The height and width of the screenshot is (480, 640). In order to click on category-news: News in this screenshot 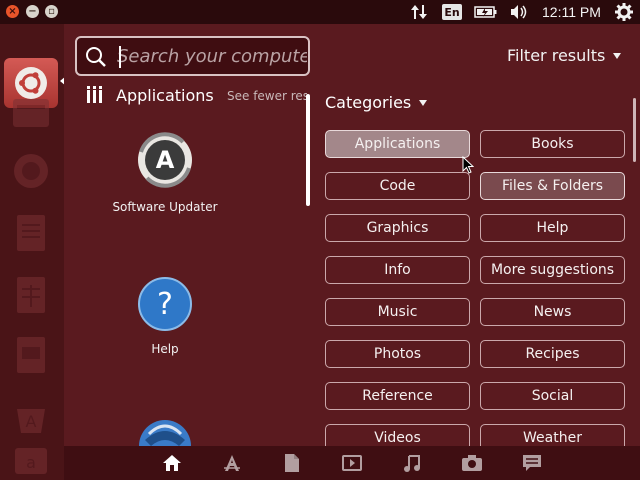, I will do `click(552, 312)`.